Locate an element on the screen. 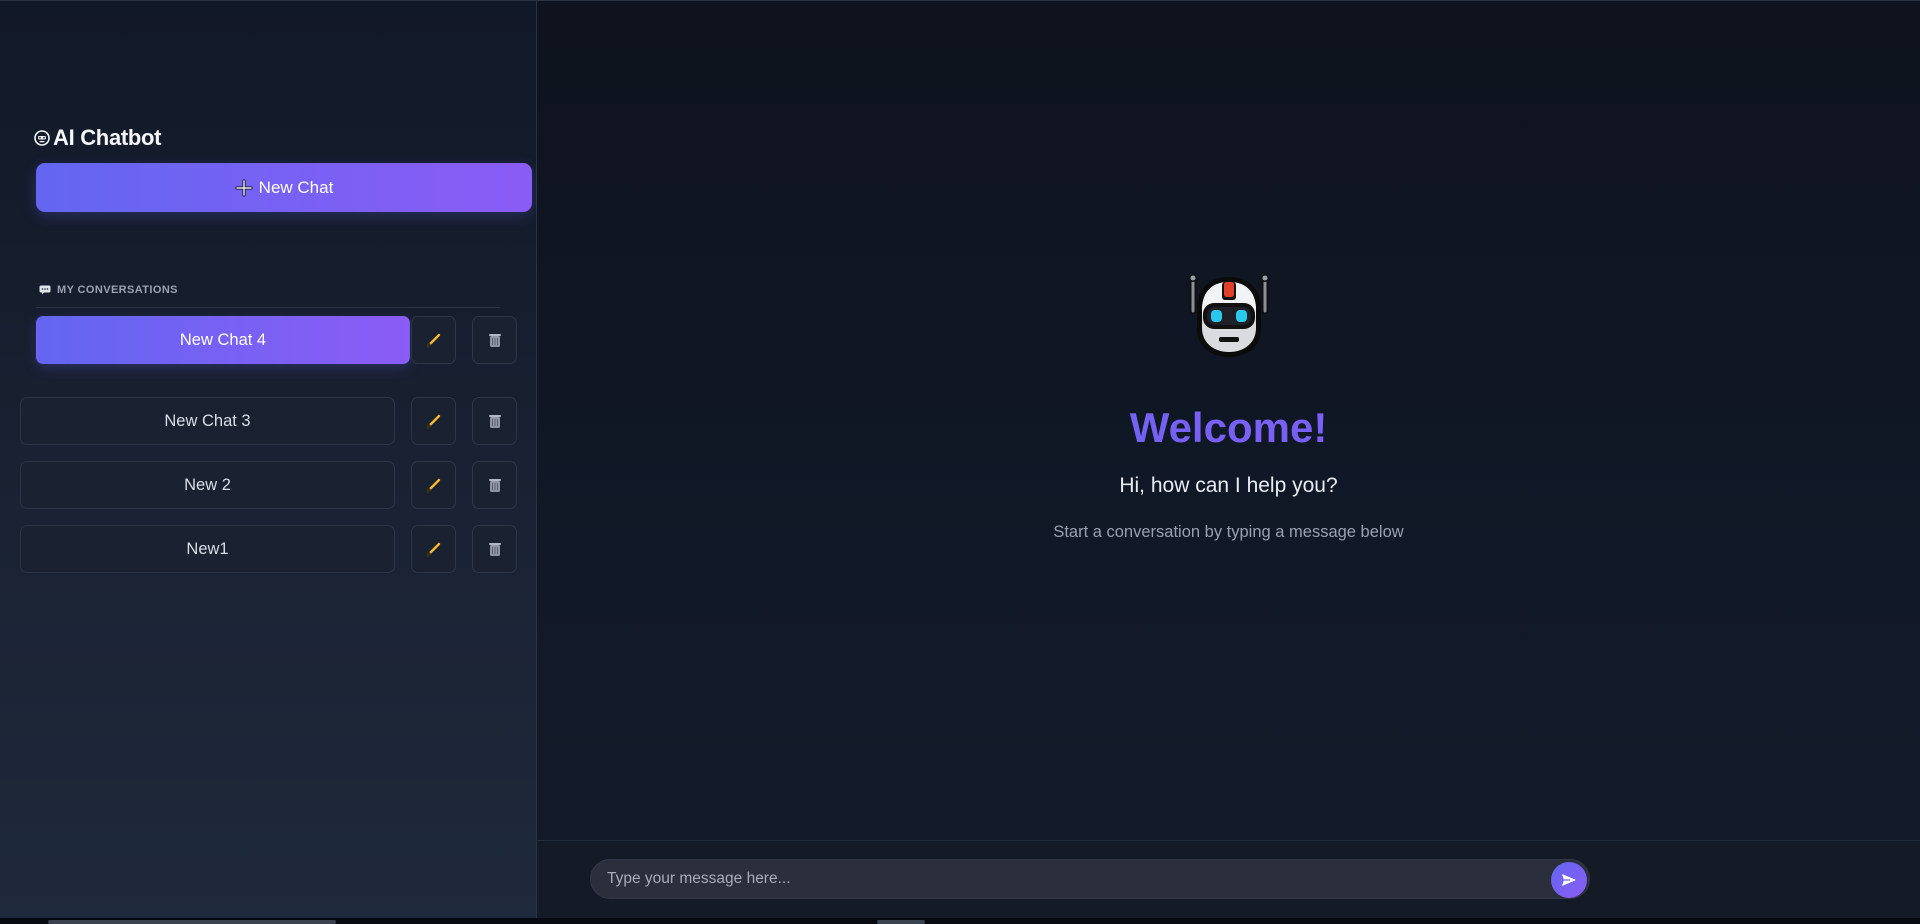  conversation-row: New Chat 4 is located at coordinates (268, 340).